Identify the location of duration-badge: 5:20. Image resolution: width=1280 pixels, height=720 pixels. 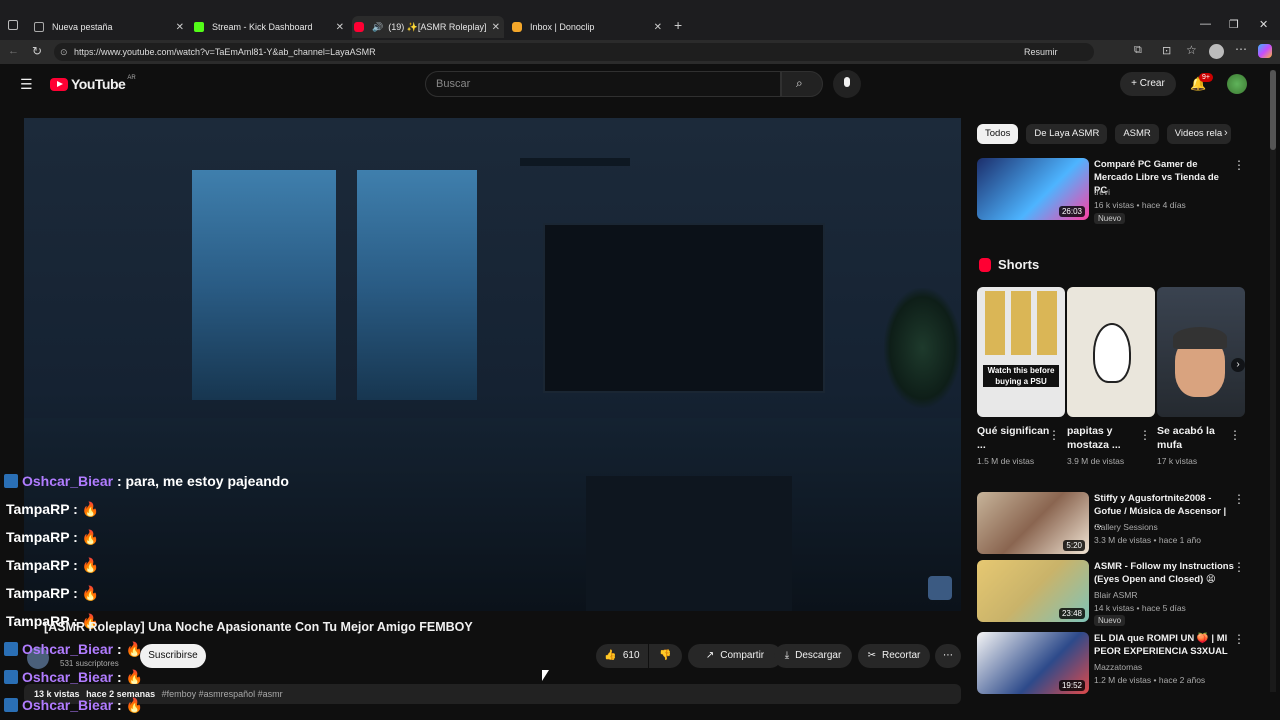
(1074, 545).